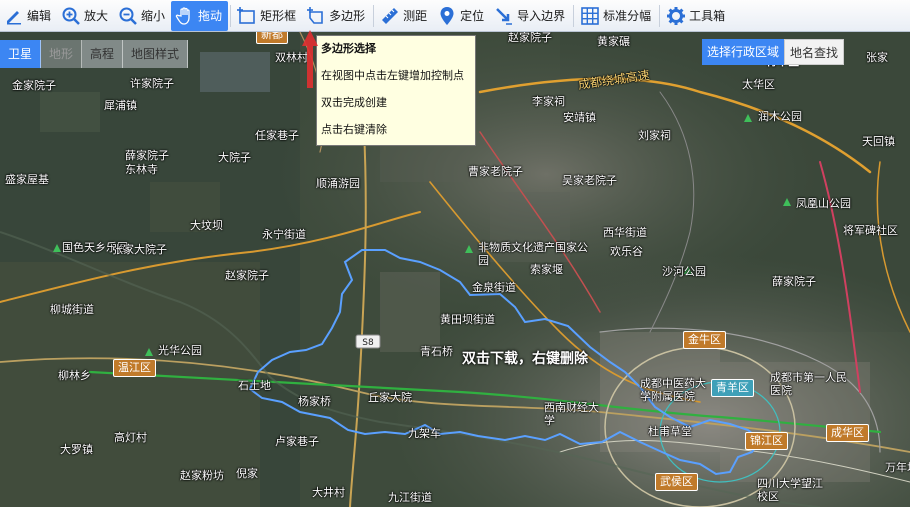  Describe the element at coordinates (139, 249) in the screenshot. I see `place-label: 张家大院子` at that location.